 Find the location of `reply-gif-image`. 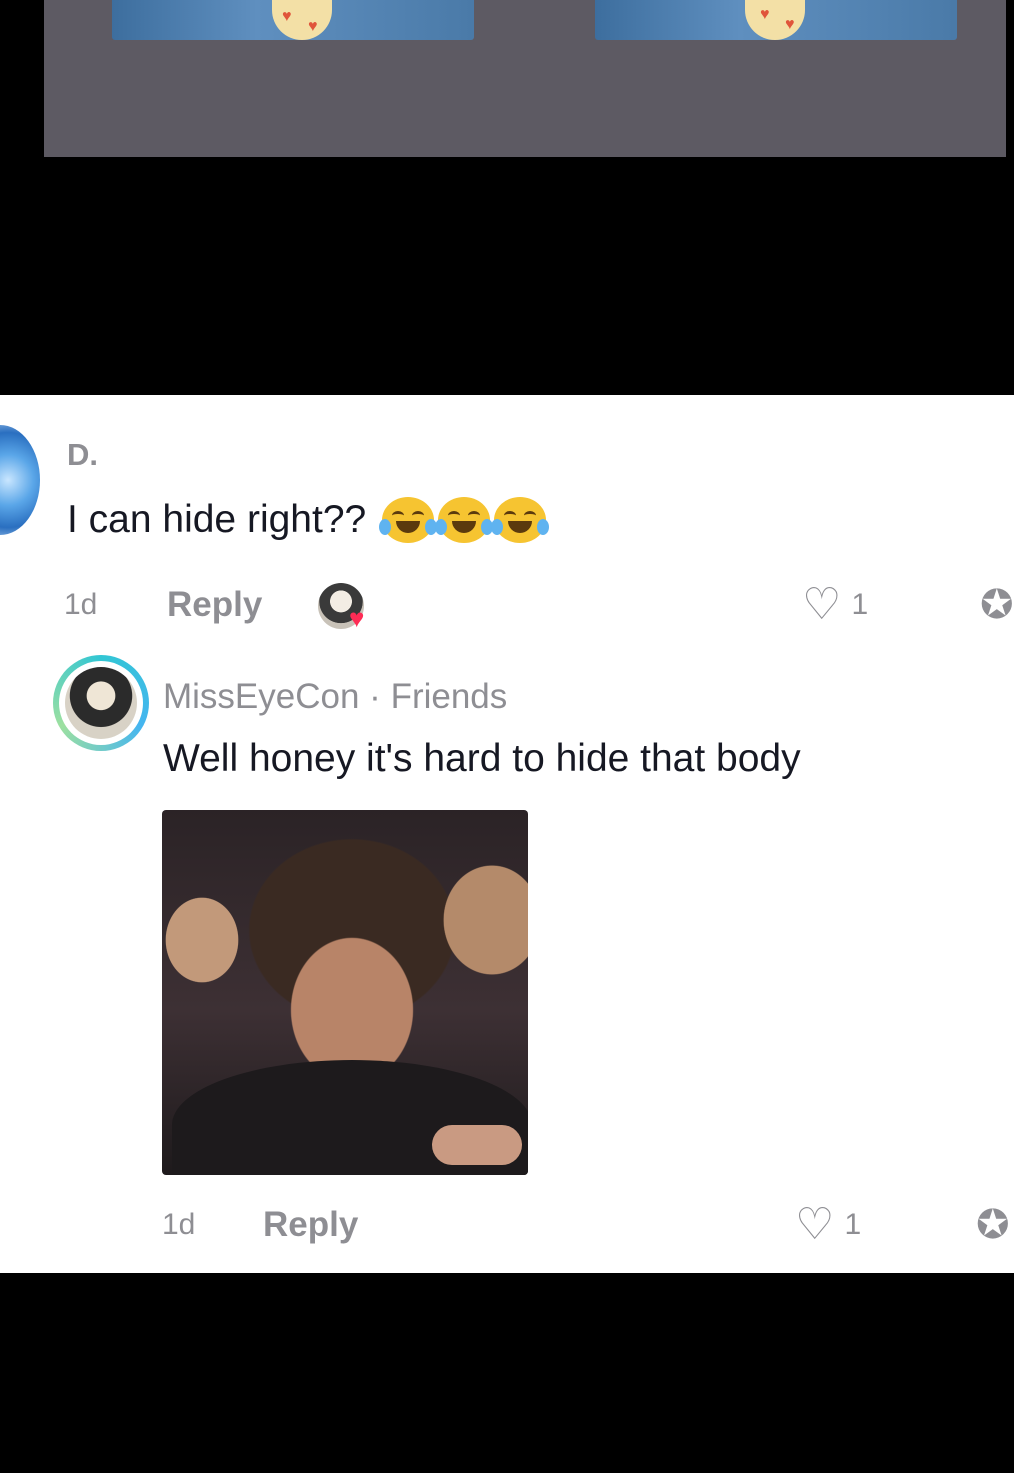

reply-gif-image is located at coordinates (345, 992).